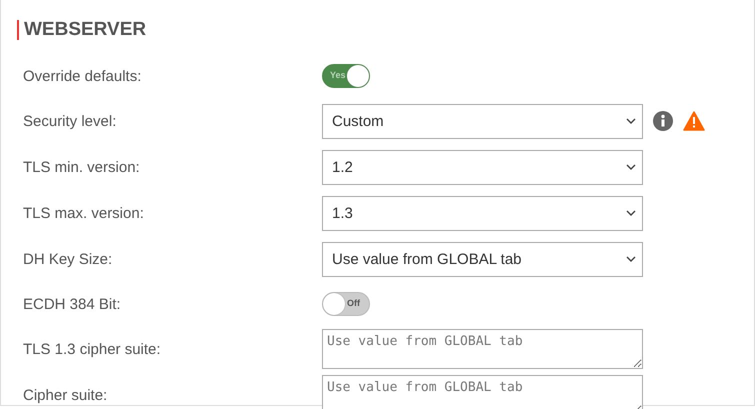  What do you see at coordinates (81, 167) in the screenshot?
I see `field-label: TLS min. version:` at bounding box center [81, 167].